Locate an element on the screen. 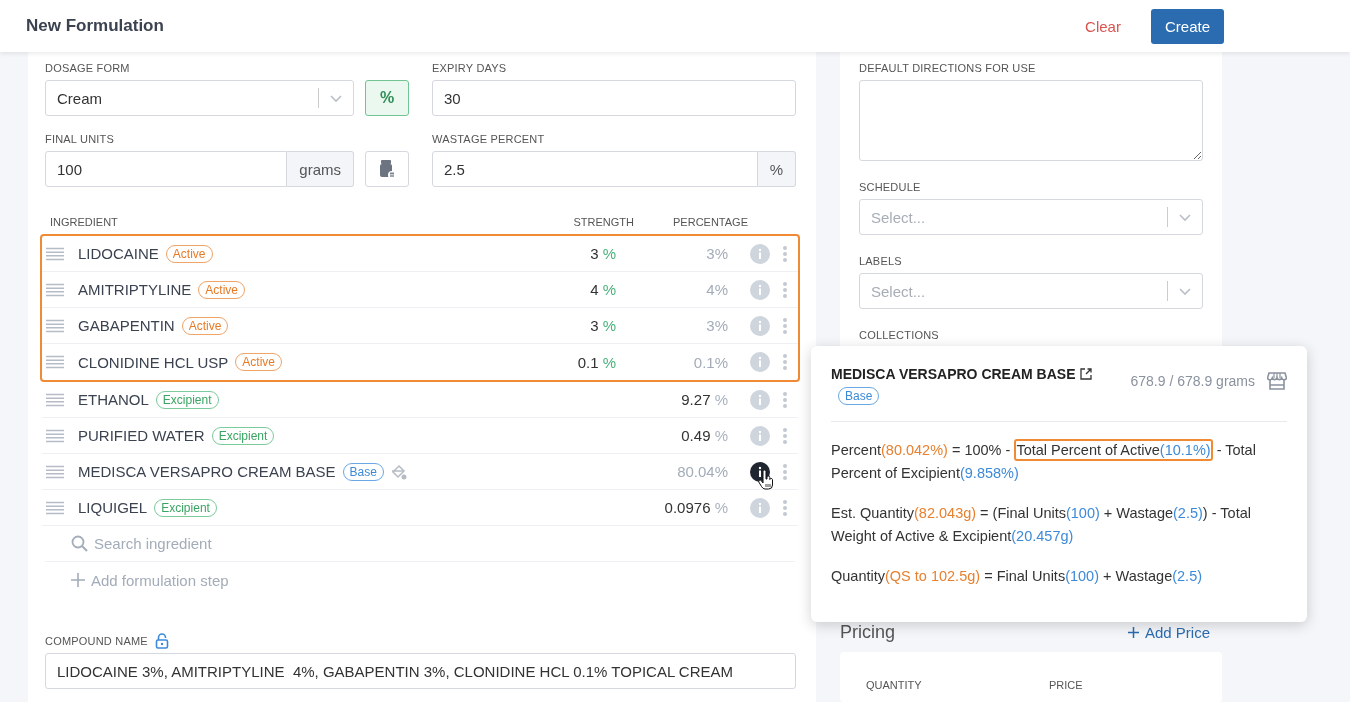 This screenshot has height=702, width=1350. column-header: STRENGTH is located at coordinates (603, 222).